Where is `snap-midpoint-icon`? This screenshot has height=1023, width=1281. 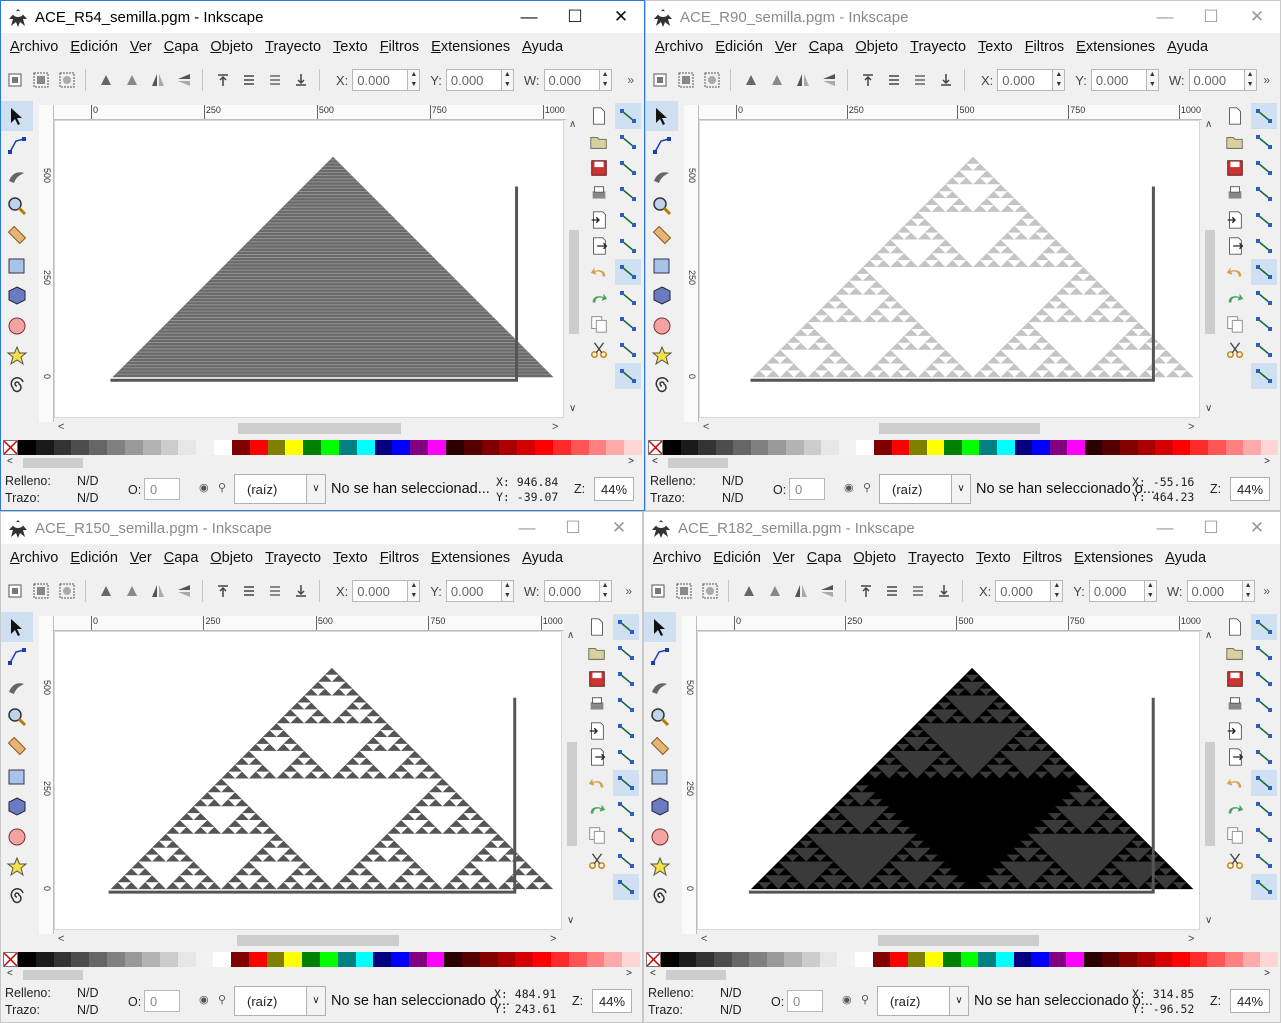 snap-midpoint-icon is located at coordinates (628, 376).